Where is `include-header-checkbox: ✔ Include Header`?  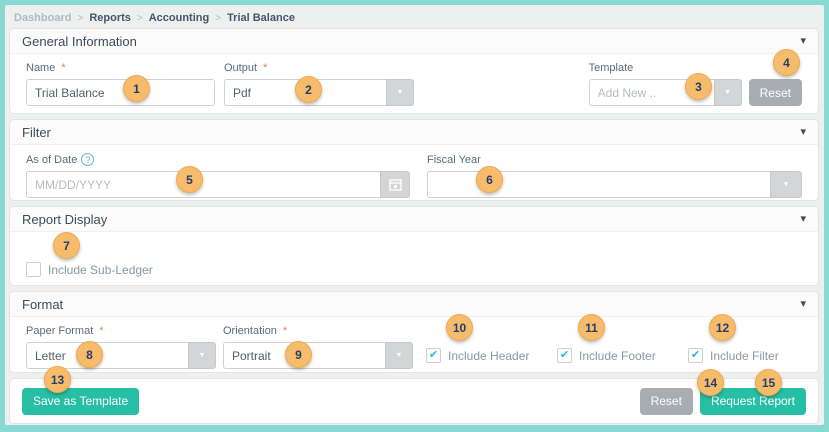
include-header-checkbox: ✔ Include Header is located at coordinates (491, 358).